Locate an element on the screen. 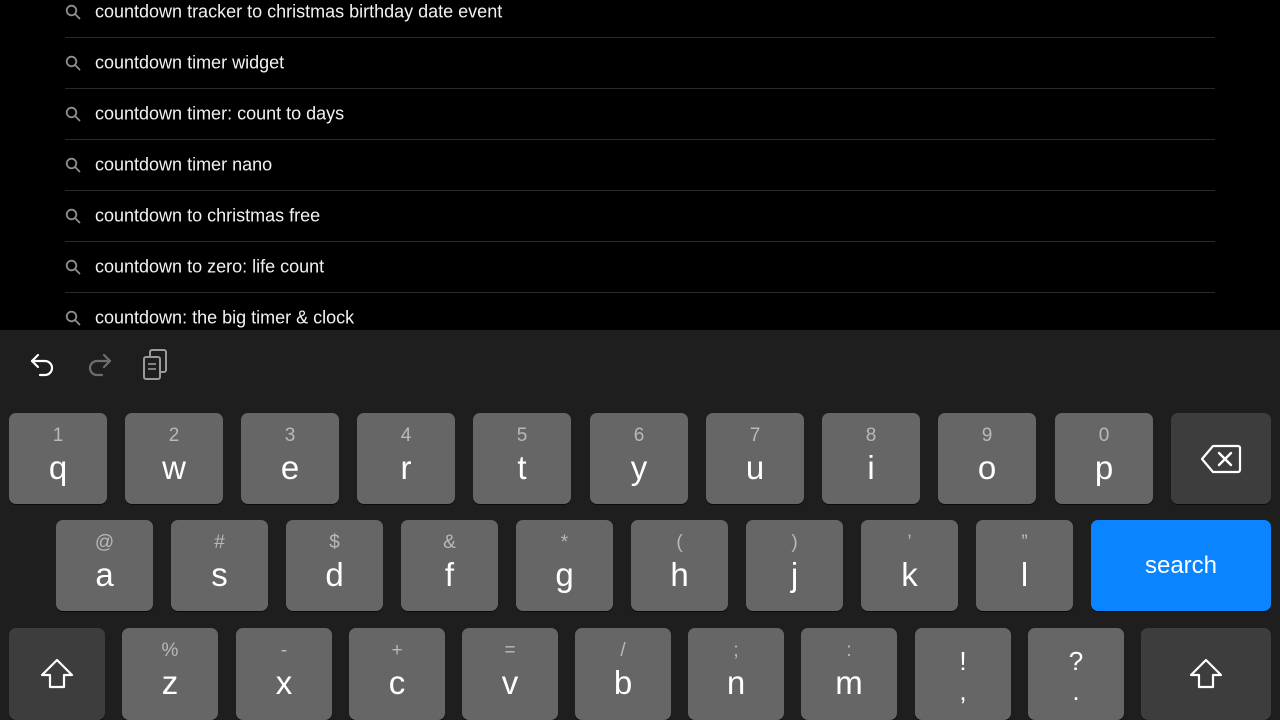 The width and height of the screenshot is (1280, 720). suggestion-item: countdown timer widget is located at coordinates (640, 63).